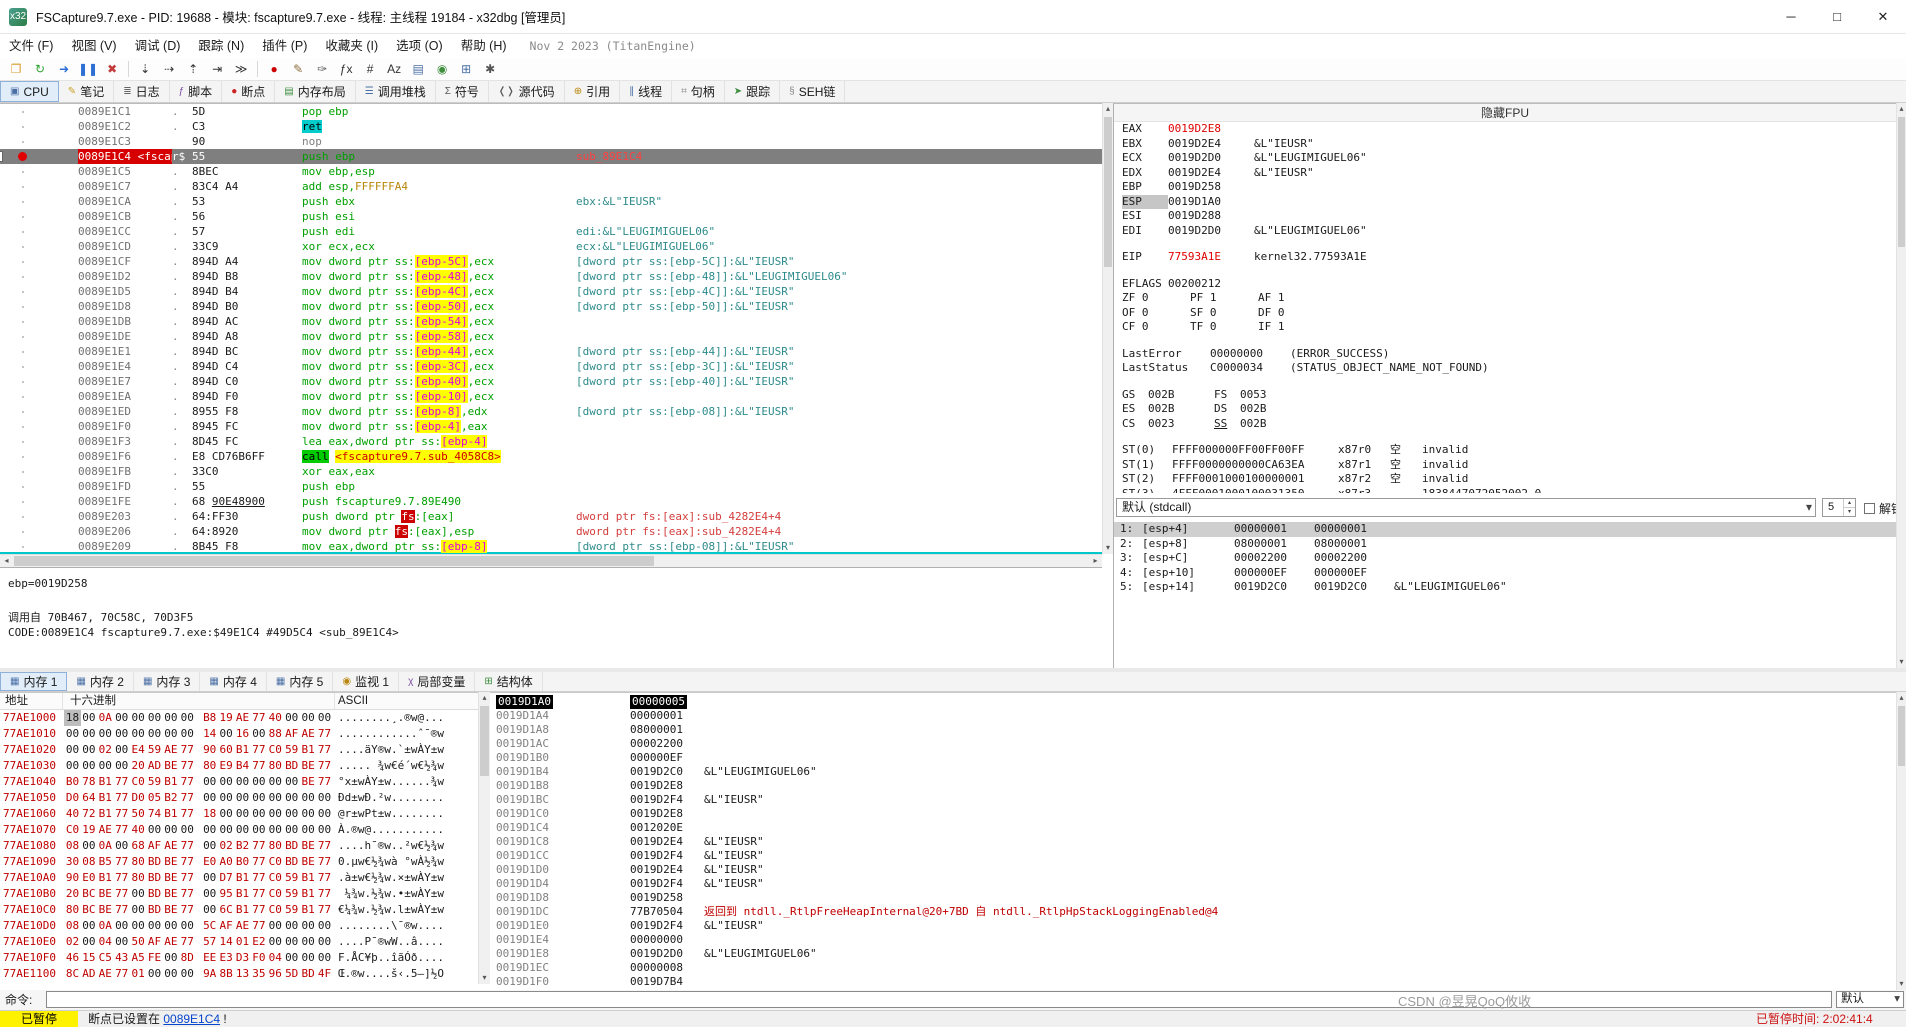  Describe the element at coordinates (1156, 298) in the screenshot. I see `flag-zf: ZF 0` at that location.